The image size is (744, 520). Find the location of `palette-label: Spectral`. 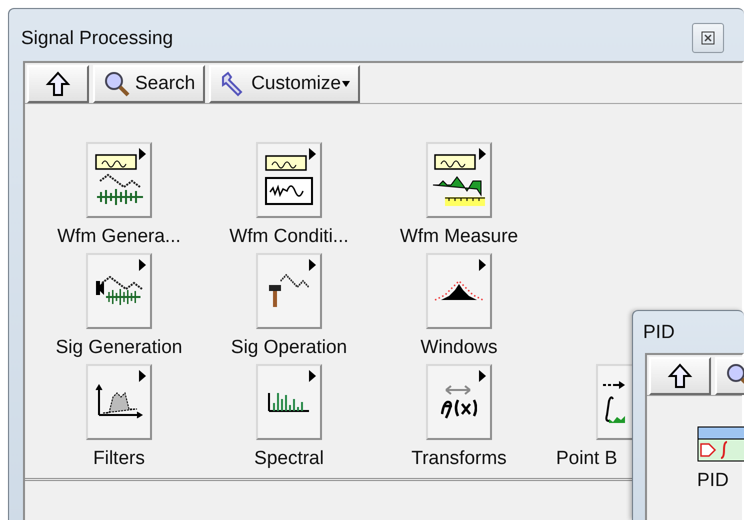

palette-label: Spectral is located at coordinates (289, 459).